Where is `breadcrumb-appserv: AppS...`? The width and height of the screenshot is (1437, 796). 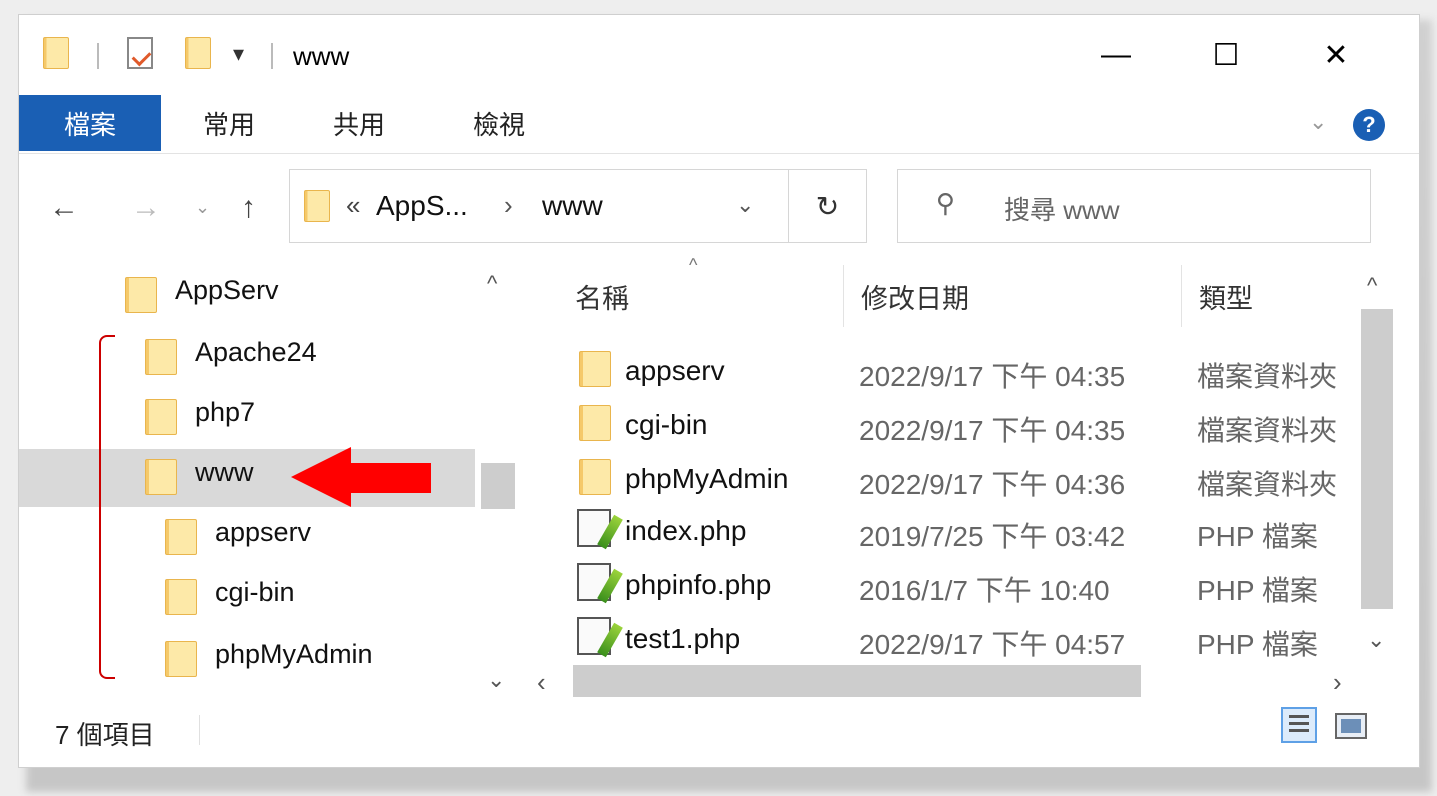
breadcrumb-appserv: AppS... is located at coordinates (422, 206).